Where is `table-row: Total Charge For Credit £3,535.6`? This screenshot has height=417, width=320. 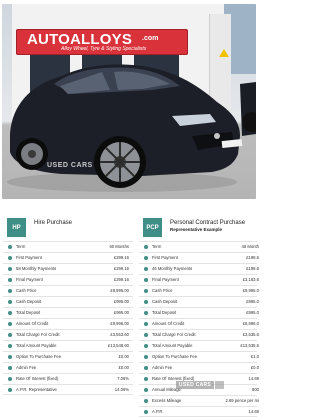
table-row: Total Charge For Credit £3,535.6 is located at coordinates (199, 334).